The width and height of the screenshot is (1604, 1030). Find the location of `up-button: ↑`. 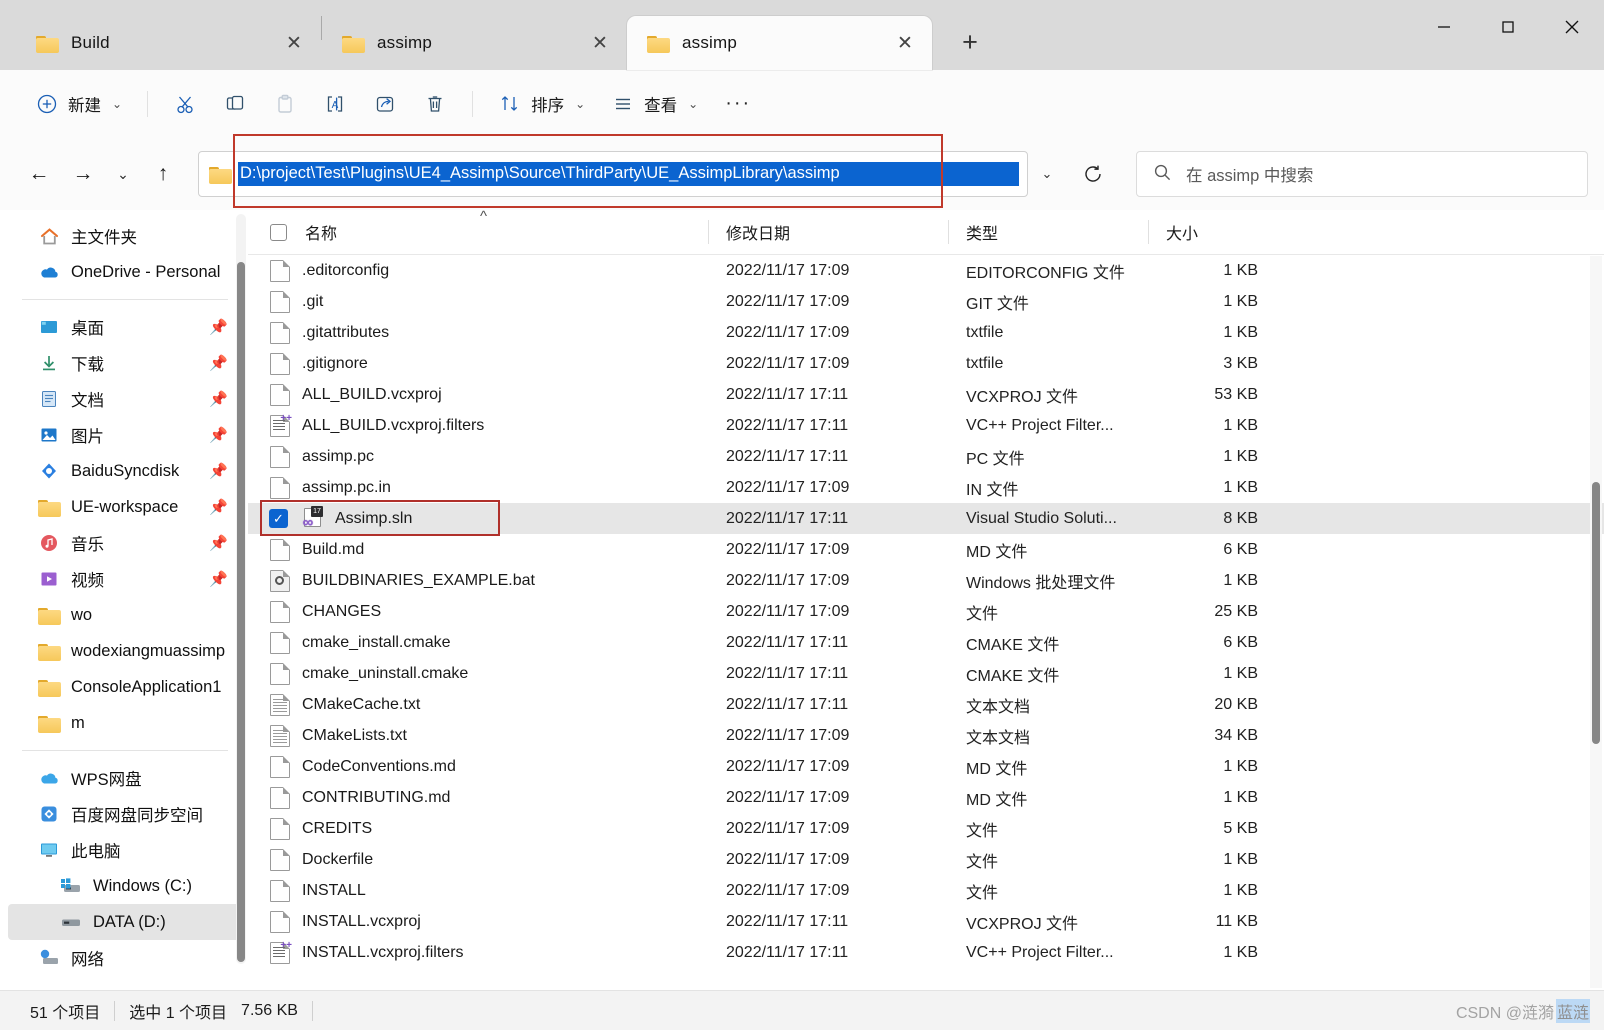

up-button: ↑ is located at coordinates (163, 174).